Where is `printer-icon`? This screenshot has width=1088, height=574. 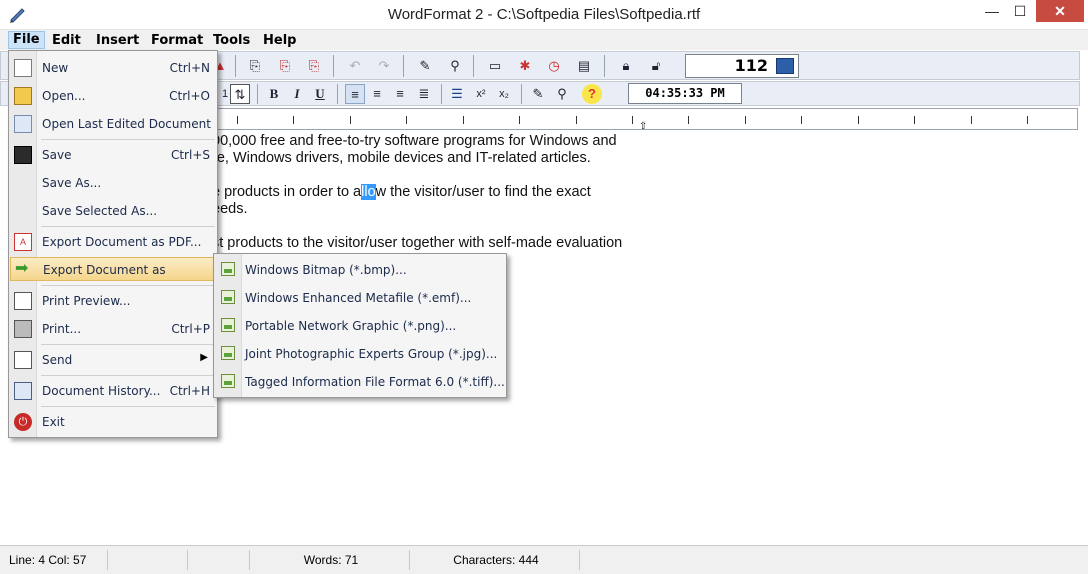 printer-icon is located at coordinates (23, 329).